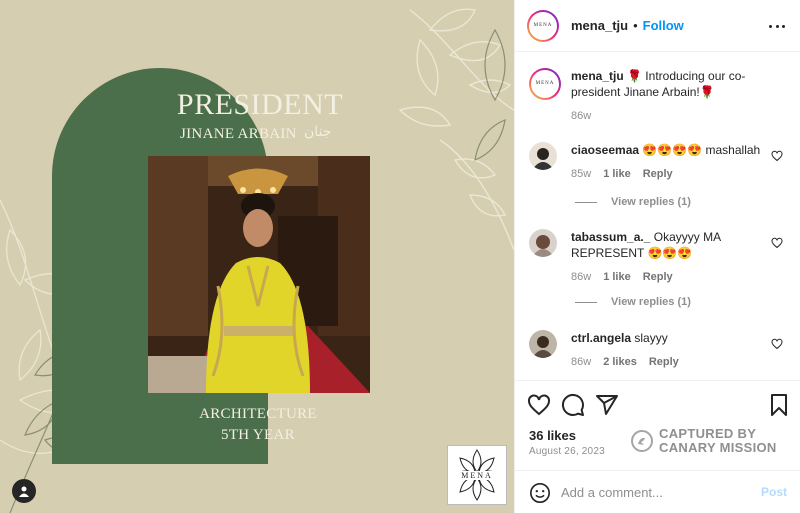 This screenshot has height=513, width=800. I want to click on watermark-line2: CANARY MISSION, so click(718, 447).